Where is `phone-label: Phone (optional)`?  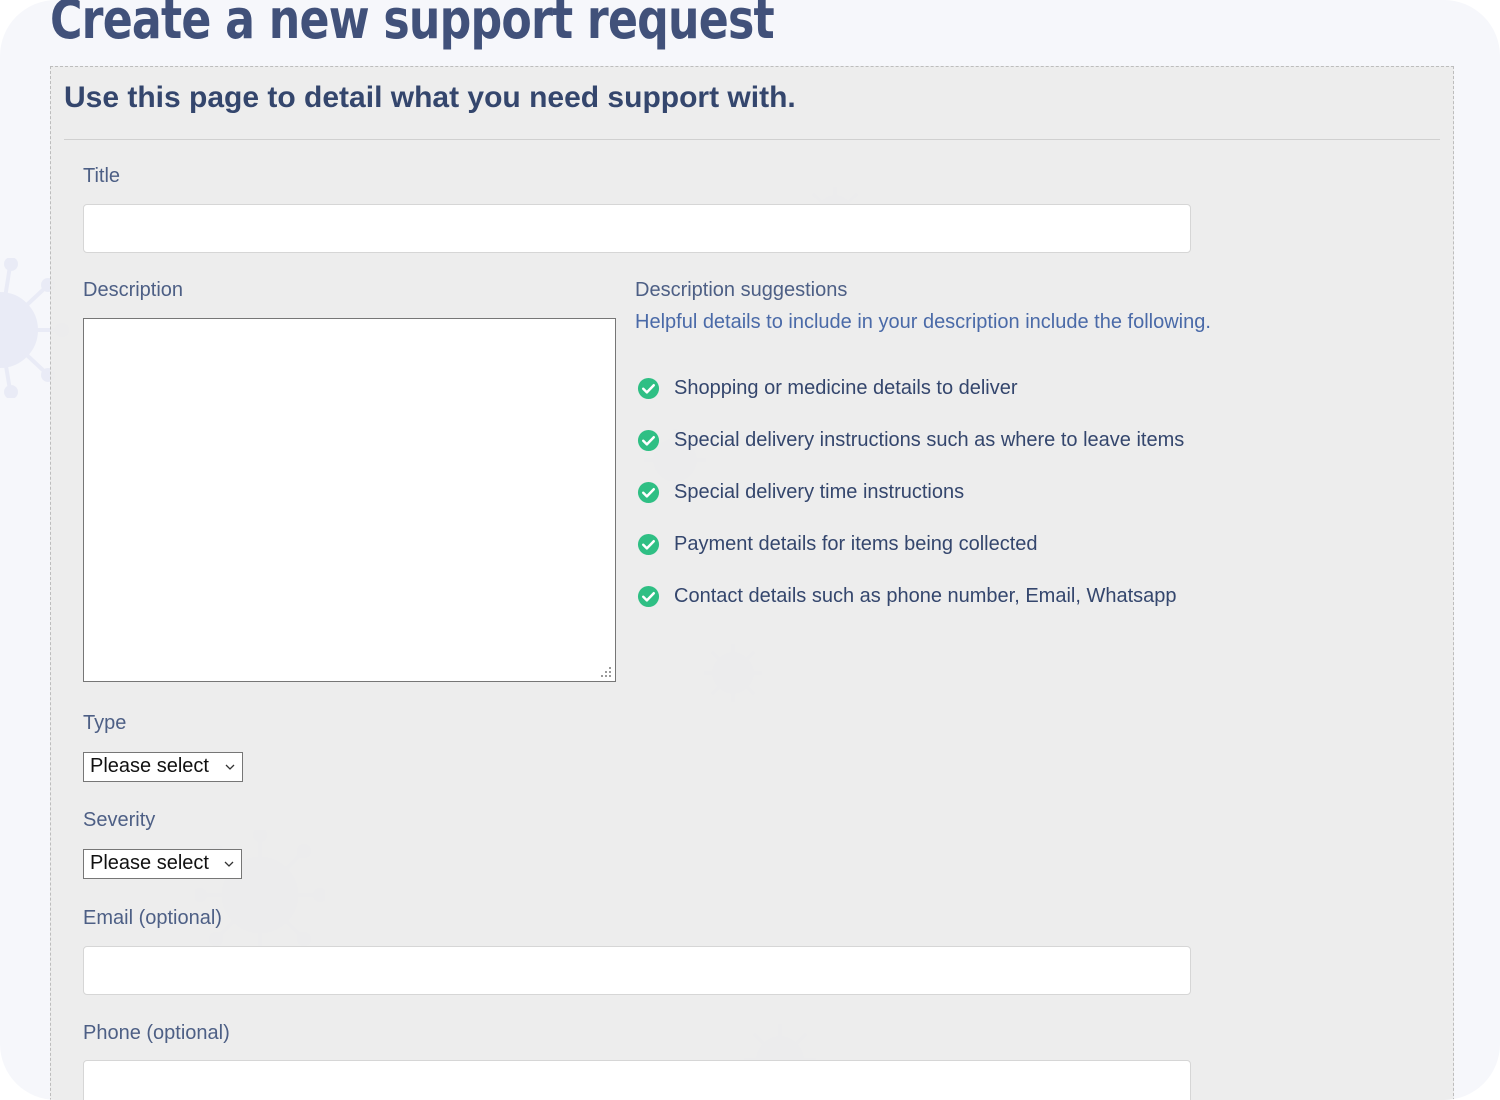
phone-label: Phone (optional) is located at coordinates (156, 1033).